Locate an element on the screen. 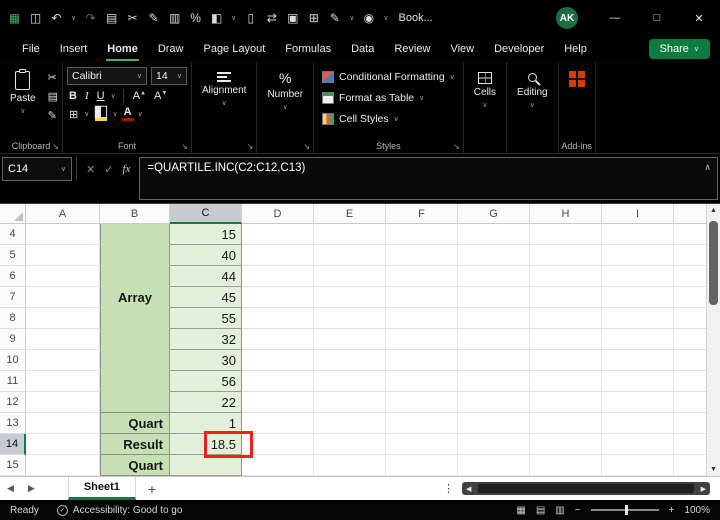 The image size is (720, 520). format-painter-icon: ✎ is located at coordinates (153, 18).